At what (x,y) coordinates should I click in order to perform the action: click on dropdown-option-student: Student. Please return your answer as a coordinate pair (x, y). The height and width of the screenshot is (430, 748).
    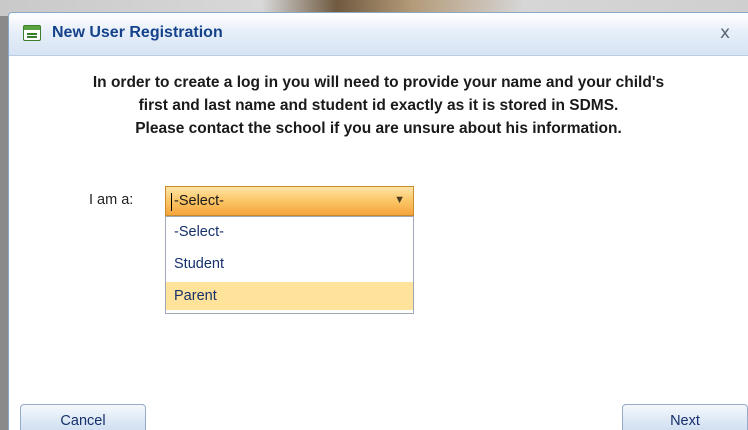
    Looking at the image, I should click on (289, 264).